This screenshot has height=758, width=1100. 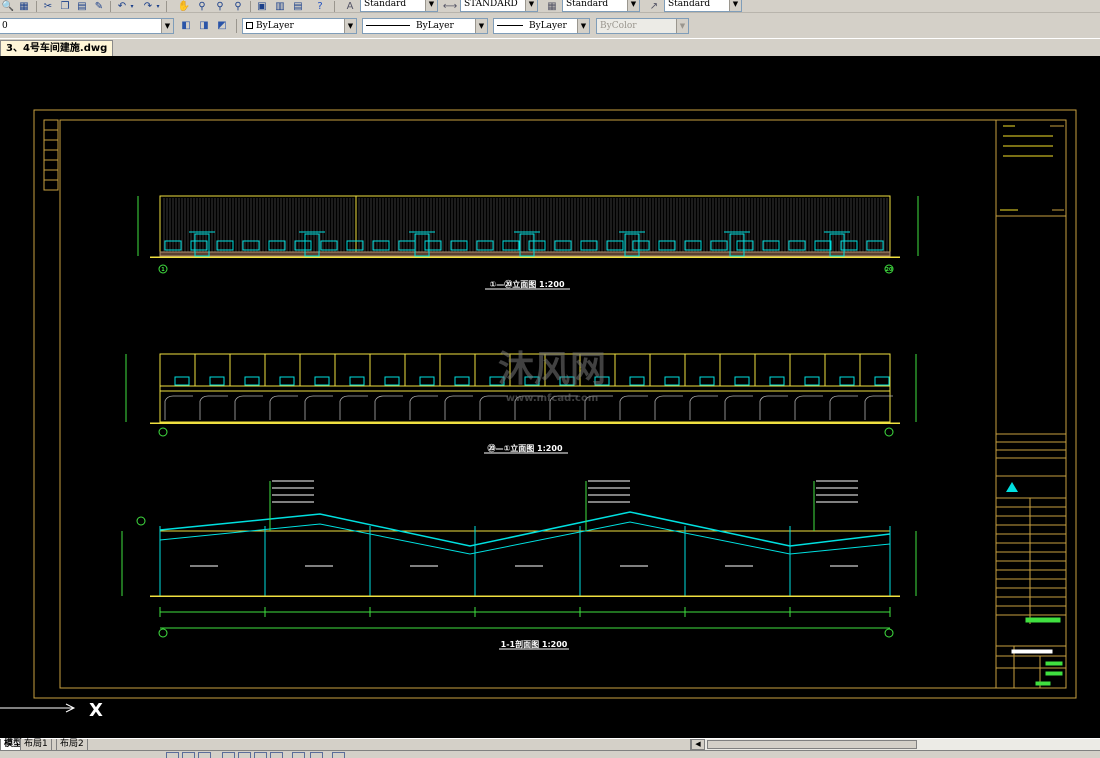 I want to click on polar-toggle, so click(x=228, y=755).